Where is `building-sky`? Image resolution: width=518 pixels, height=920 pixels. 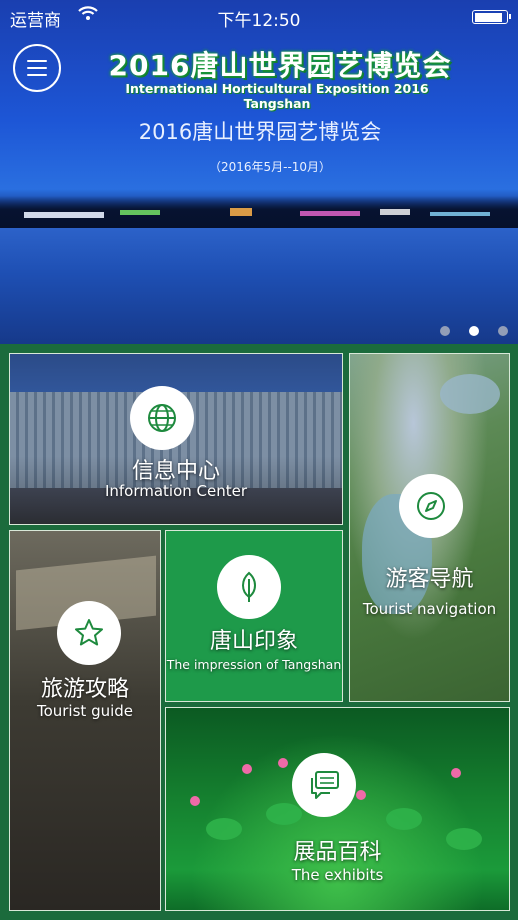 building-sky is located at coordinates (176, 373).